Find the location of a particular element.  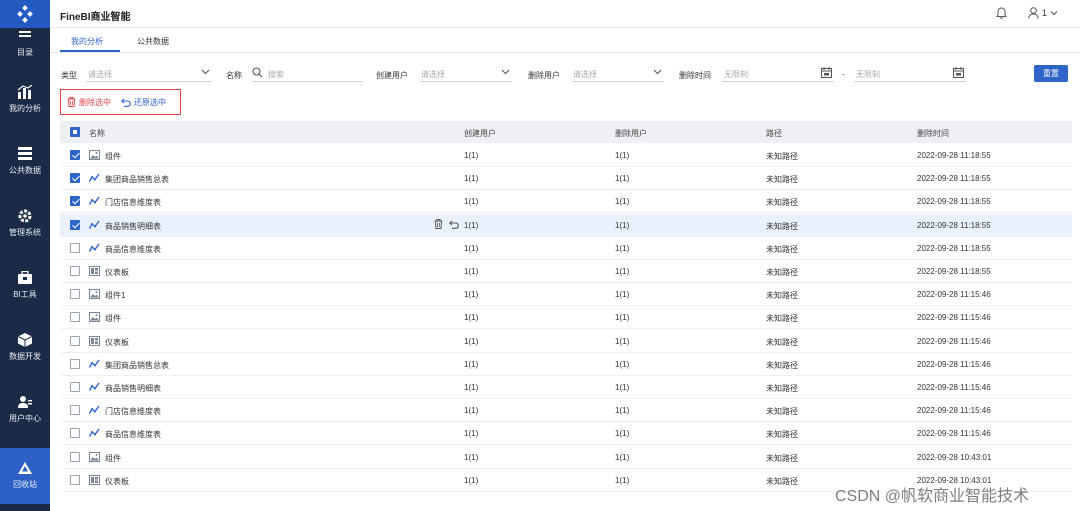

table-row: 商品销售明细表 1(1) 1(1) 未知路径 2022-09-28 11:18:55 is located at coordinates (566, 225).